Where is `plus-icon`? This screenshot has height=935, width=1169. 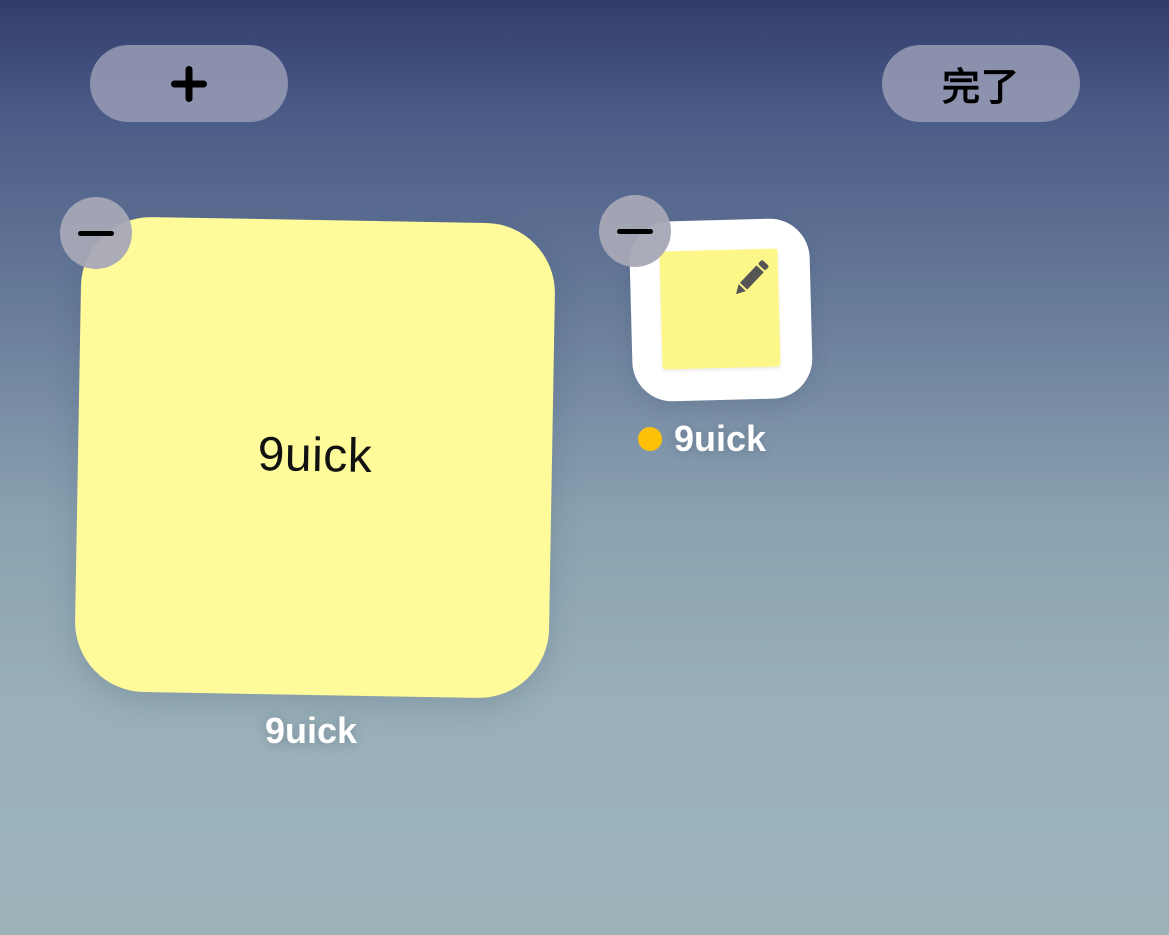
plus-icon is located at coordinates (189, 83).